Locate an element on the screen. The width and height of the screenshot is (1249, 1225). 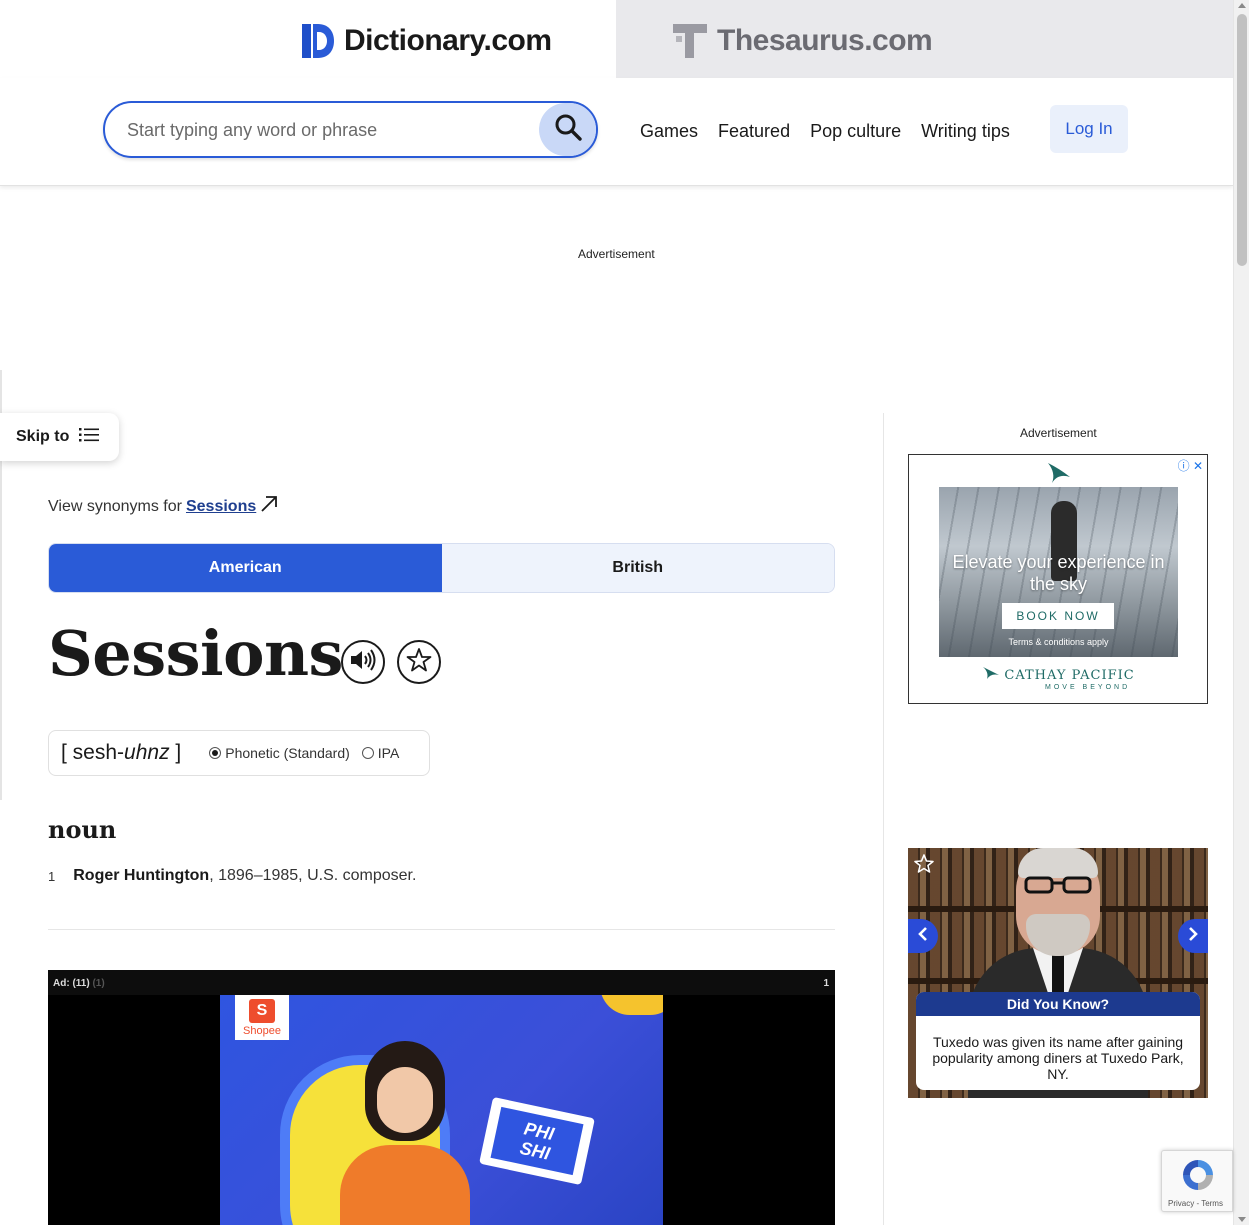
pron-bracket-close: ] is located at coordinates (175, 752).